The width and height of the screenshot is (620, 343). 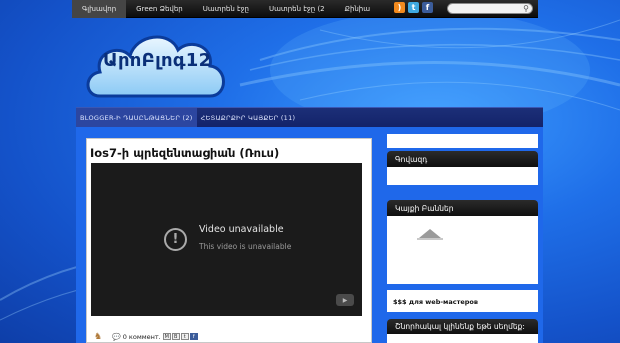 I want to click on search-input: ⚲, so click(x=490, y=8).